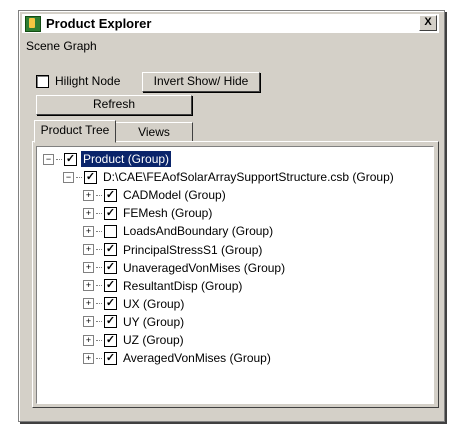  What do you see at coordinates (153, 304) in the screenshot?
I see `tree-node-label: UX (Group)` at bounding box center [153, 304].